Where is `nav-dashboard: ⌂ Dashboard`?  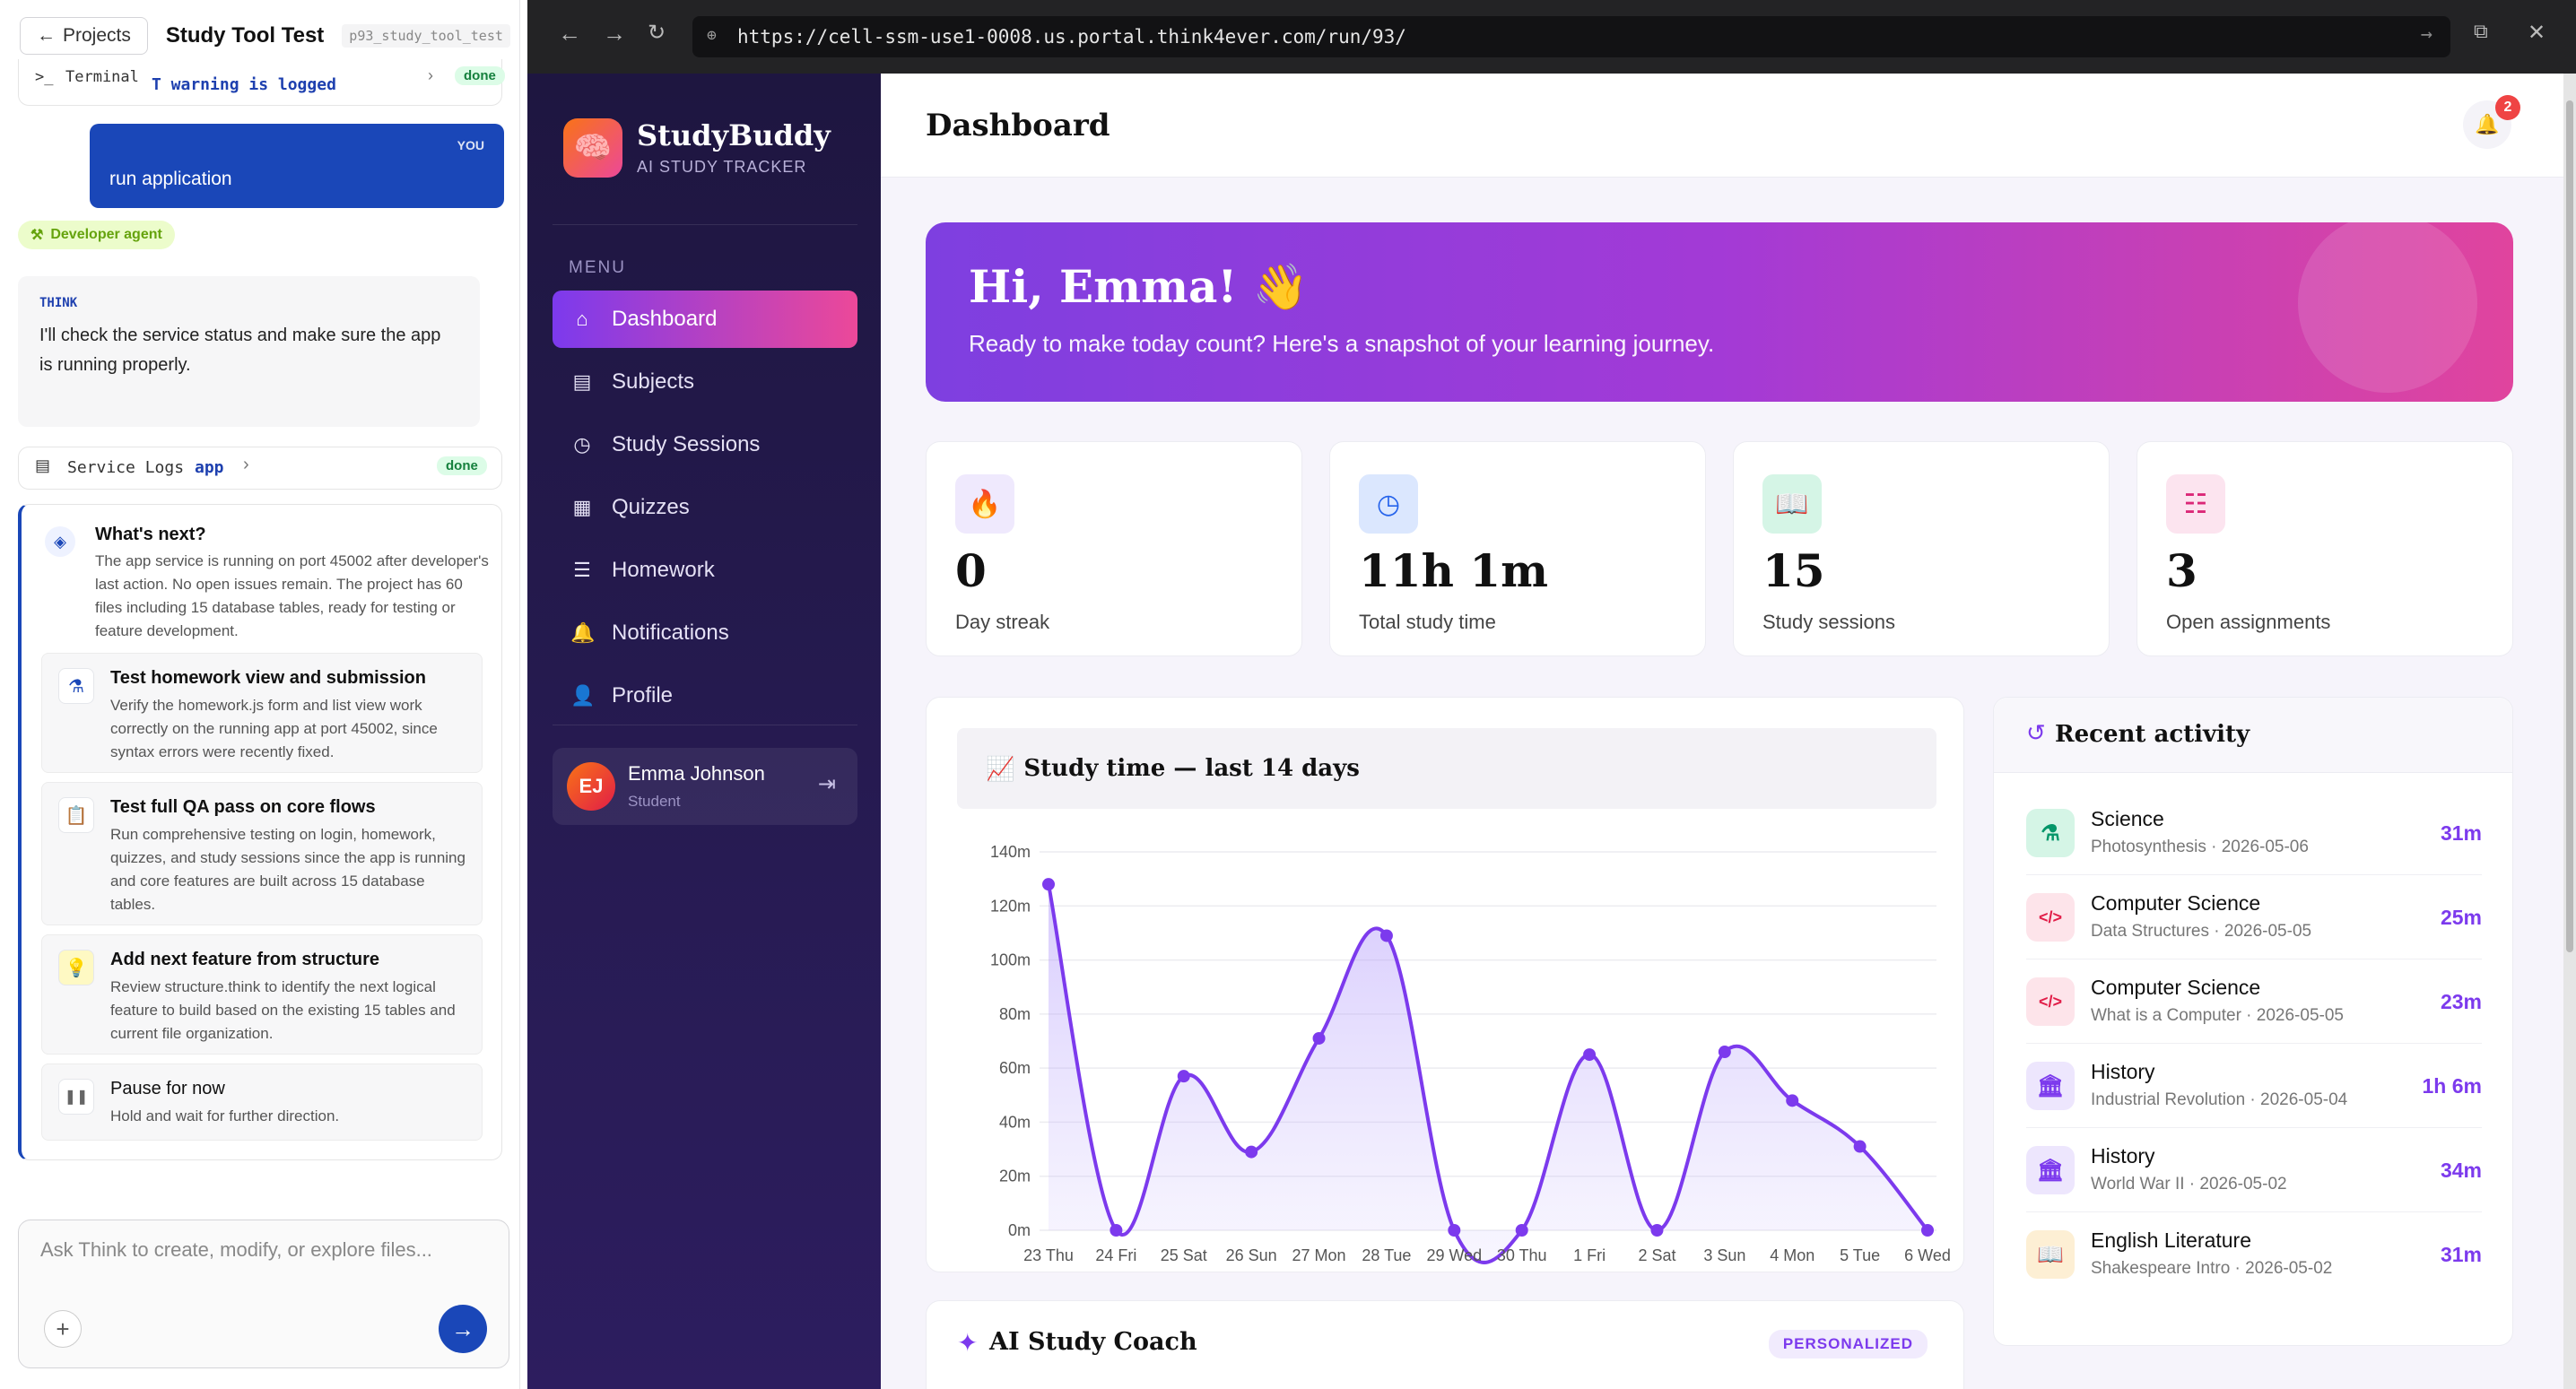 nav-dashboard: ⌂ Dashboard is located at coordinates (705, 319).